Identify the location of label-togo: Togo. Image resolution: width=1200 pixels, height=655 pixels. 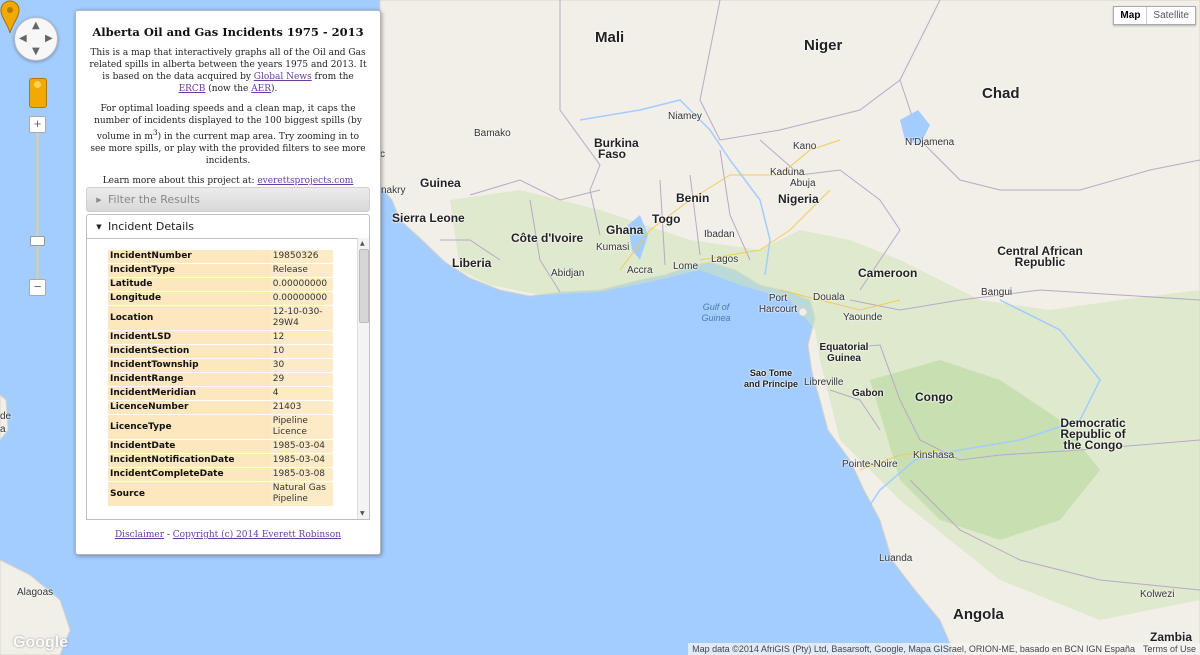
(666, 219).